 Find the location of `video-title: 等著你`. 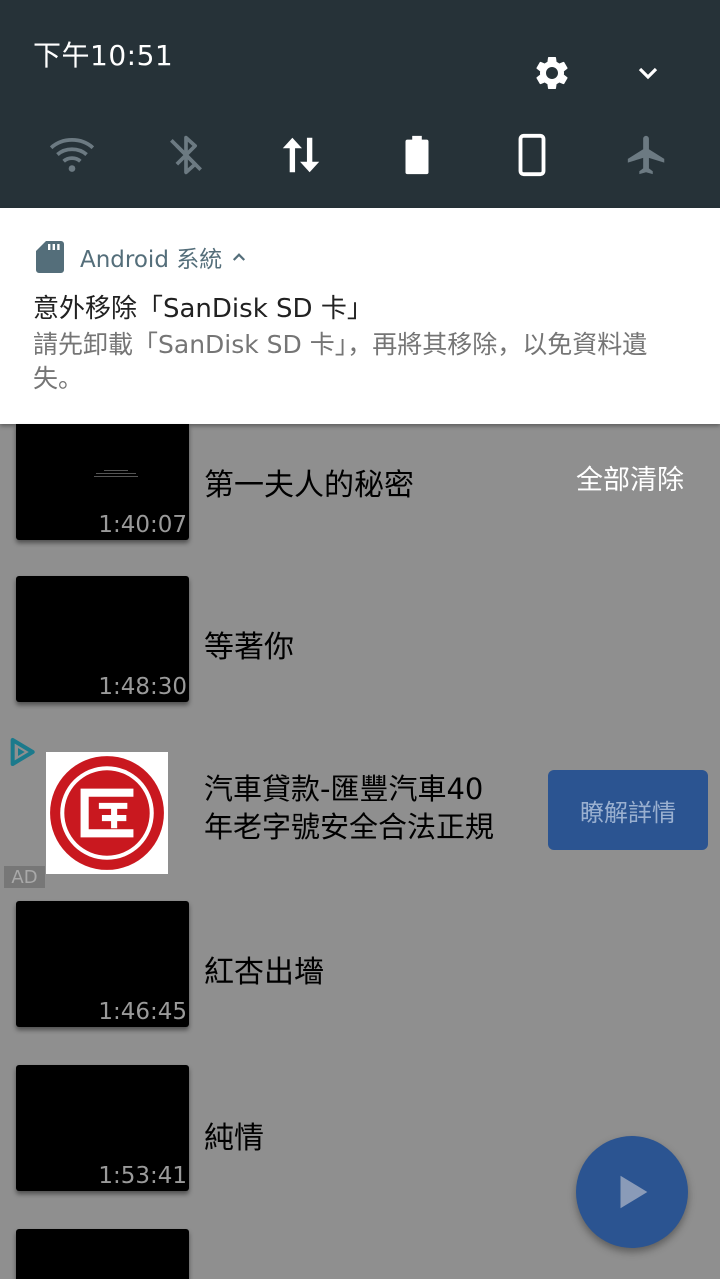

video-title: 等著你 is located at coordinates (249, 647).